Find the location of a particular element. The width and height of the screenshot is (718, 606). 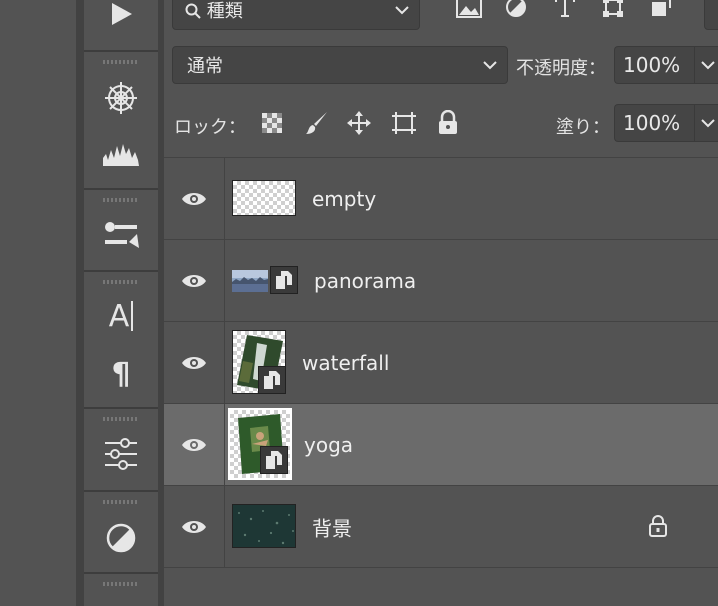

blend-mode-value: 通常 is located at coordinates (205, 66).